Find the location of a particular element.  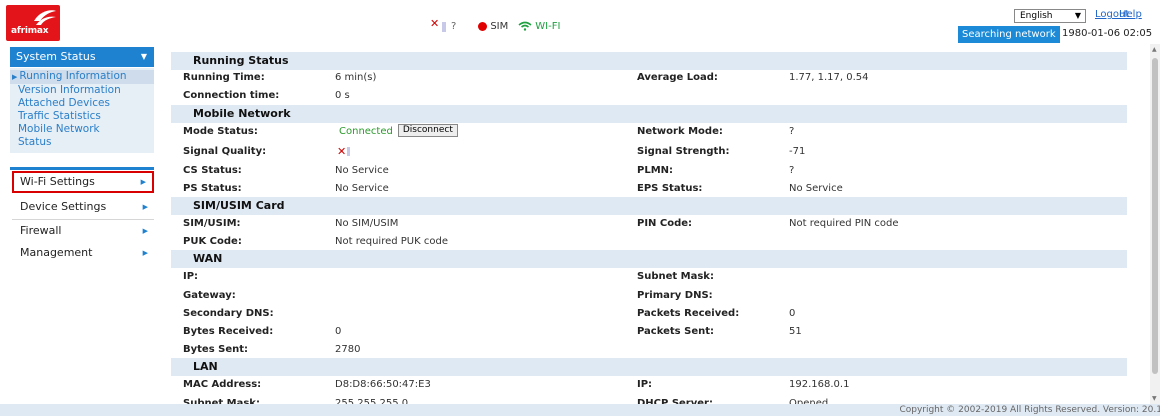

sidebar-item-firewall: Firewall ▶ is located at coordinates (83, 231).